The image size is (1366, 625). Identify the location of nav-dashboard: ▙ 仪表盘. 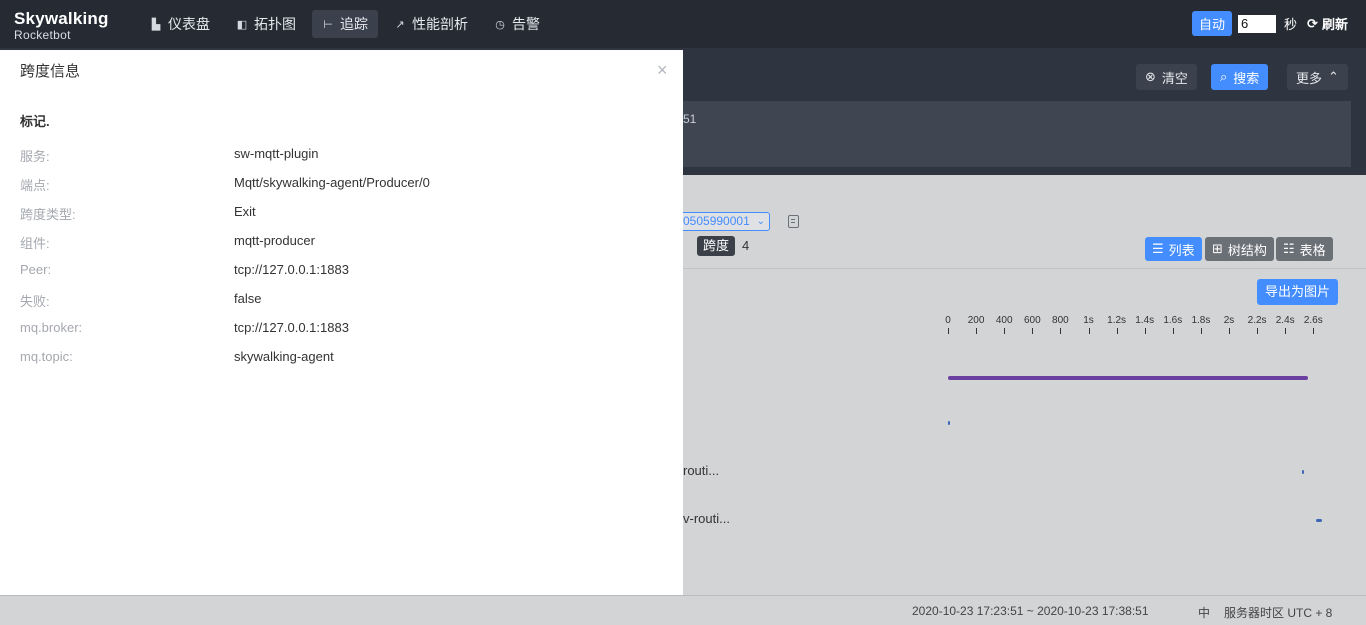
(180, 24).